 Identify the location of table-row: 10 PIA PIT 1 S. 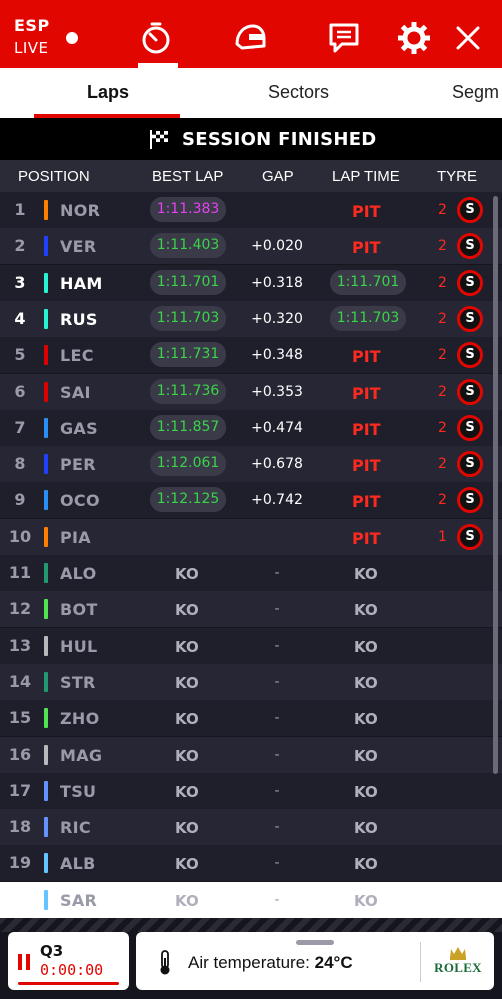
(251, 536).